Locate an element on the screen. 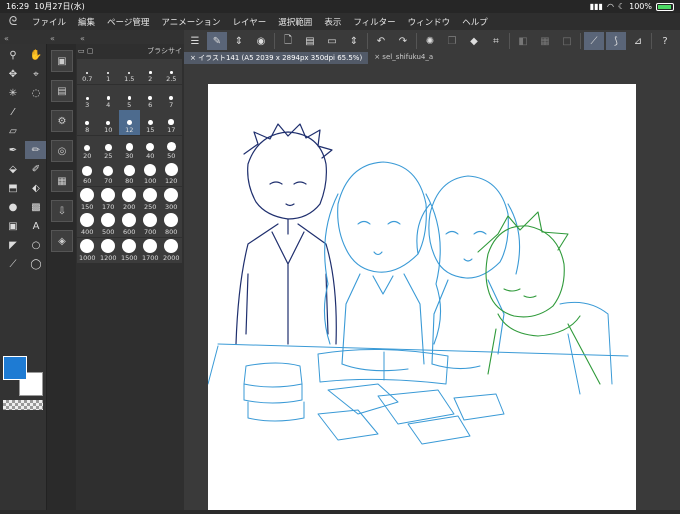  fill-bucket-icon: ● is located at coordinates (13, 207).